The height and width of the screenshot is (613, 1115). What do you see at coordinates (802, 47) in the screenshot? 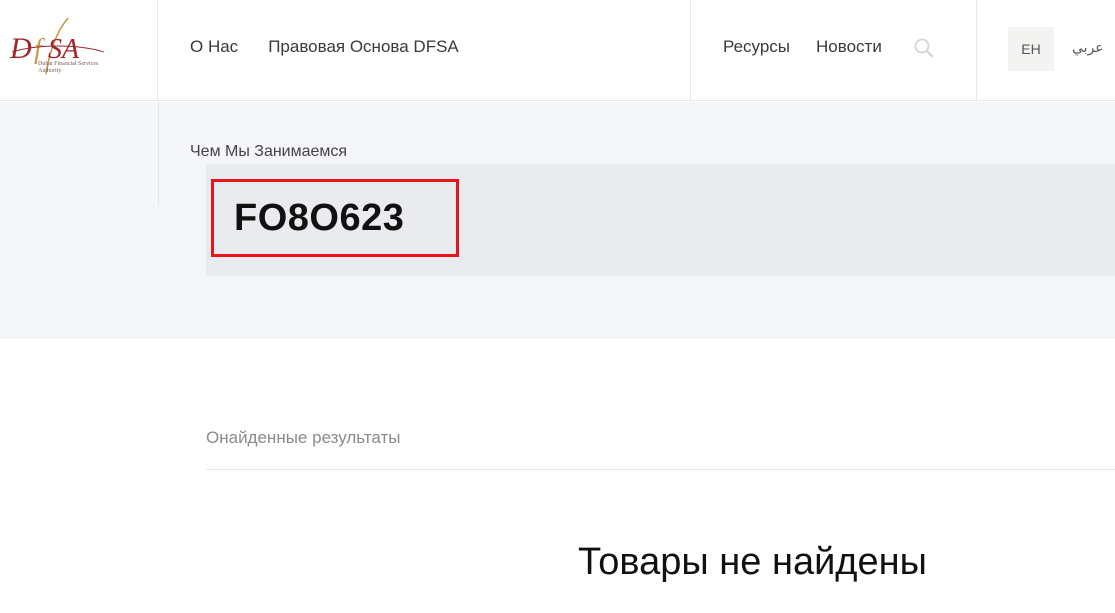
I see `secondary-nav: Ресурсы Новости` at bounding box center [802, 47].